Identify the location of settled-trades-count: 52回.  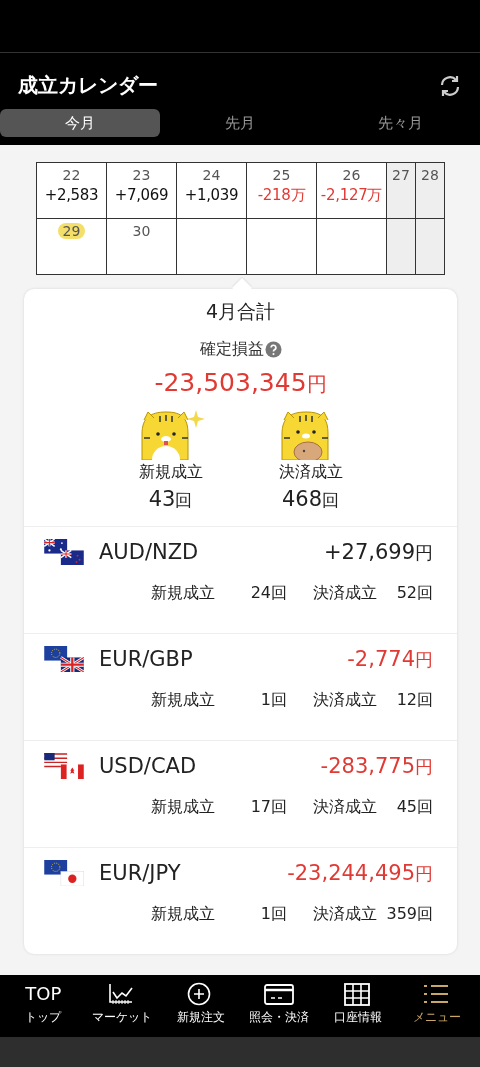
(414, 593).